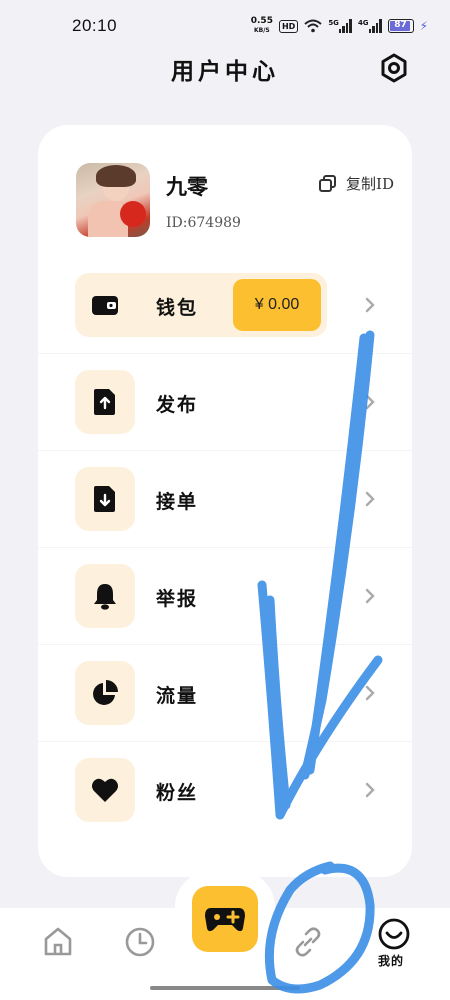  Describe the element at coordinates (277, 305) in the screenshot. I see `wallet-balance-button: ¥ 0.00` at that location.